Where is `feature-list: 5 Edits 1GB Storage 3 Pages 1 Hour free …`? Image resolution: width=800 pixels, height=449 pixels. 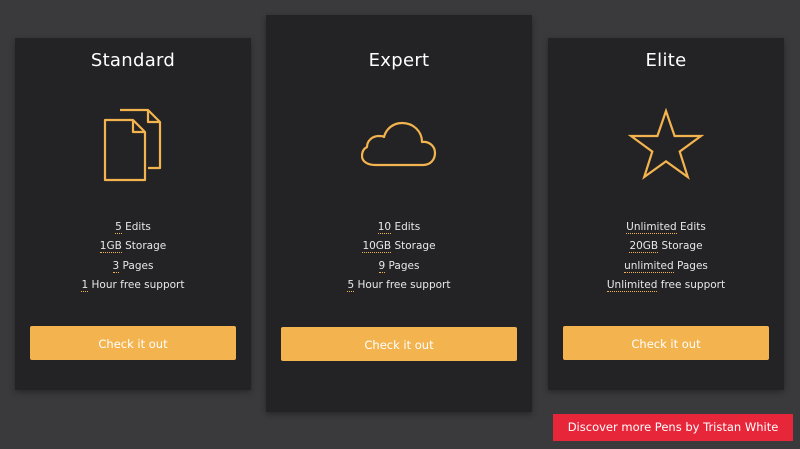 feature-list: 5 Edits 1GB Storage 3 Pages 1 Hour free … is located at coordinates (133, 257).